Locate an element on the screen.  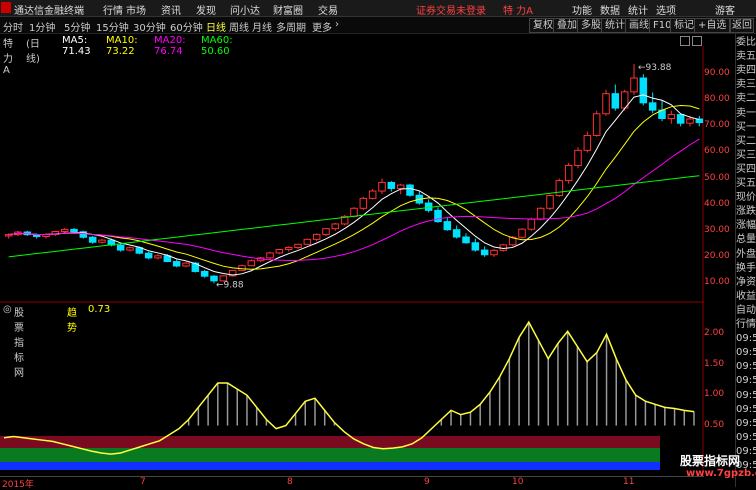
quote-row: 总量 is located at coordinates (746, 239).